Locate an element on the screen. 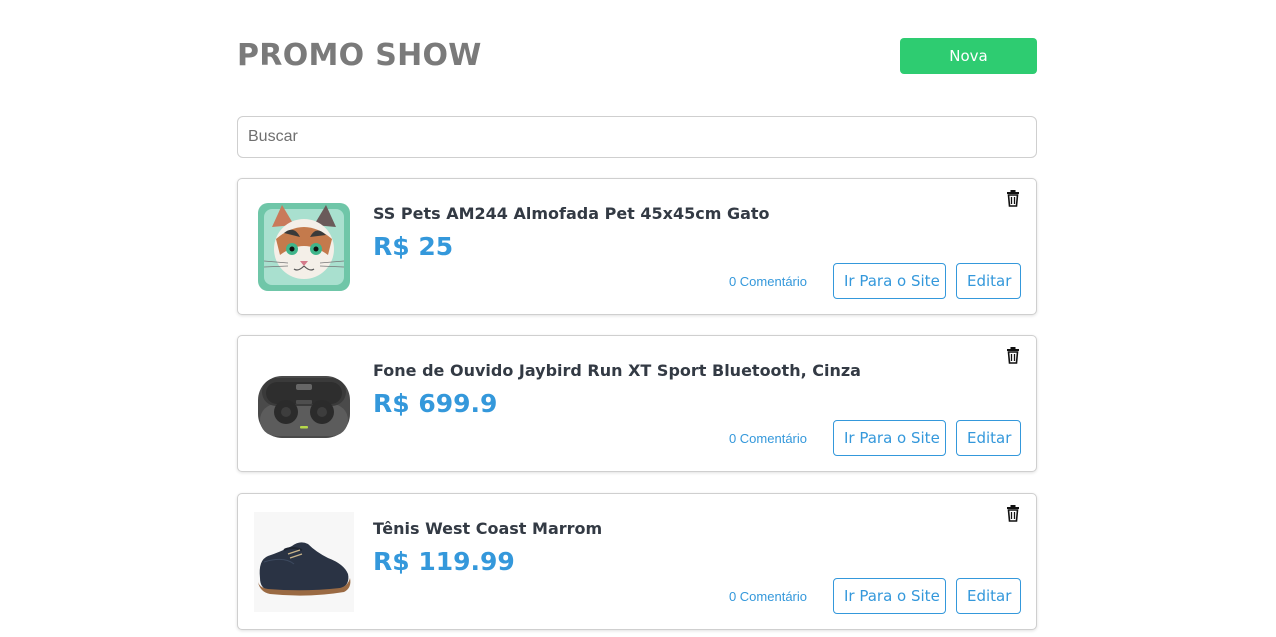 Image resolution: width=1276 pixels, height=637 pixels. product-price: R$ 25 is located at coordinates (413, 246).